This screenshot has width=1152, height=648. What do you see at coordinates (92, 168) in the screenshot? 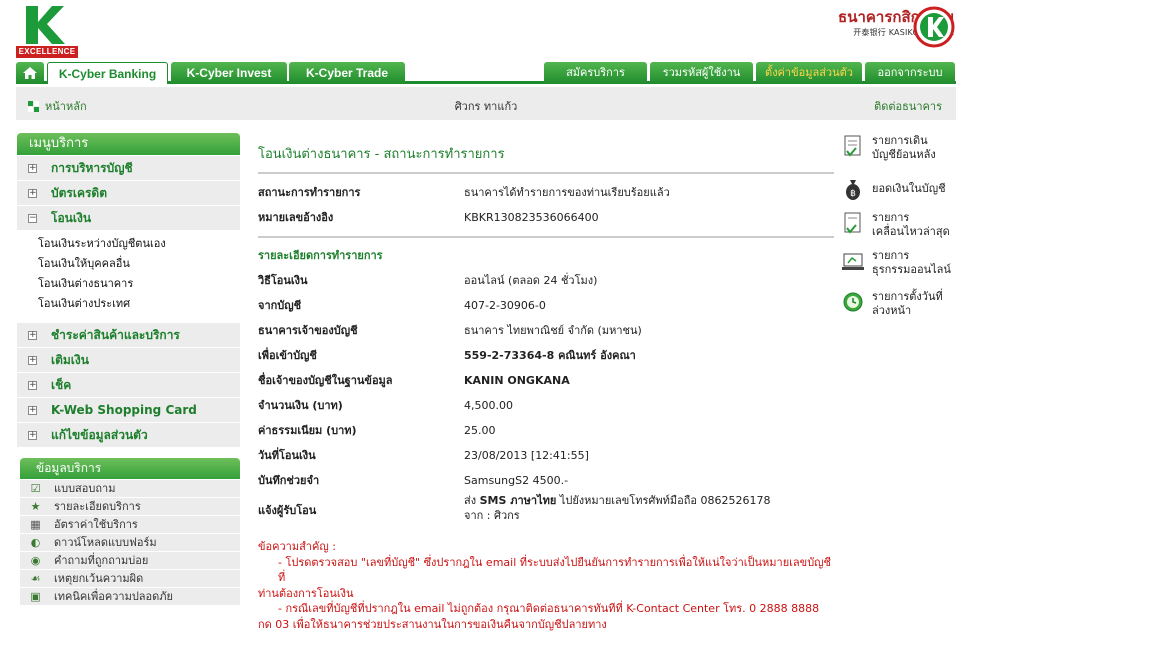
I see `menu-item-label: การบริหารบัญชี` at bounding box center [92, 168].